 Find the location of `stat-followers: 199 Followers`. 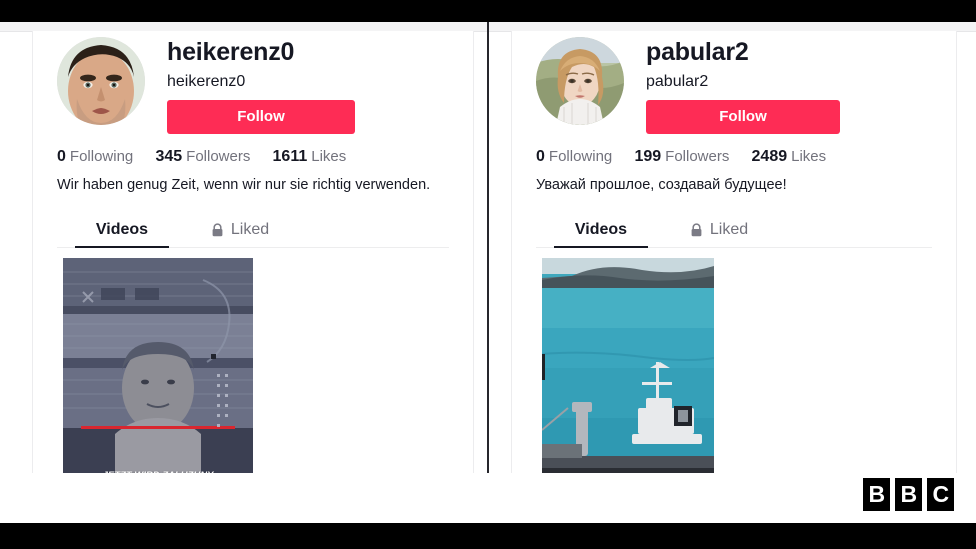

stat-followers: 199 Followers is located at coordinates (681, 157).